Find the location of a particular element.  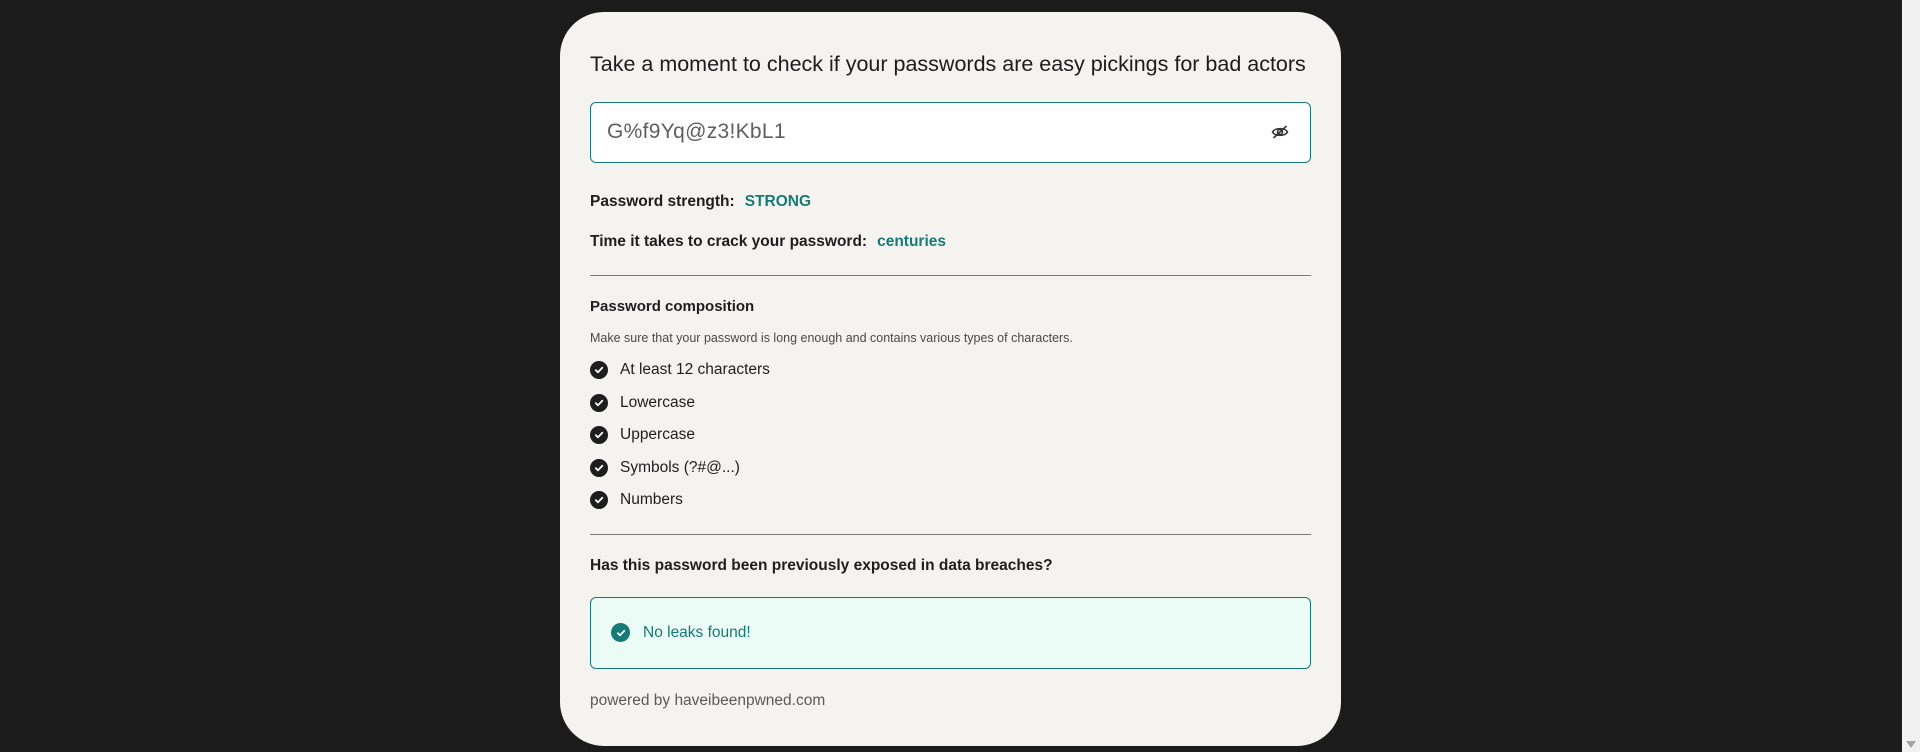

password-strength: Password strength: STRONG is located at coordinates (950, 202).